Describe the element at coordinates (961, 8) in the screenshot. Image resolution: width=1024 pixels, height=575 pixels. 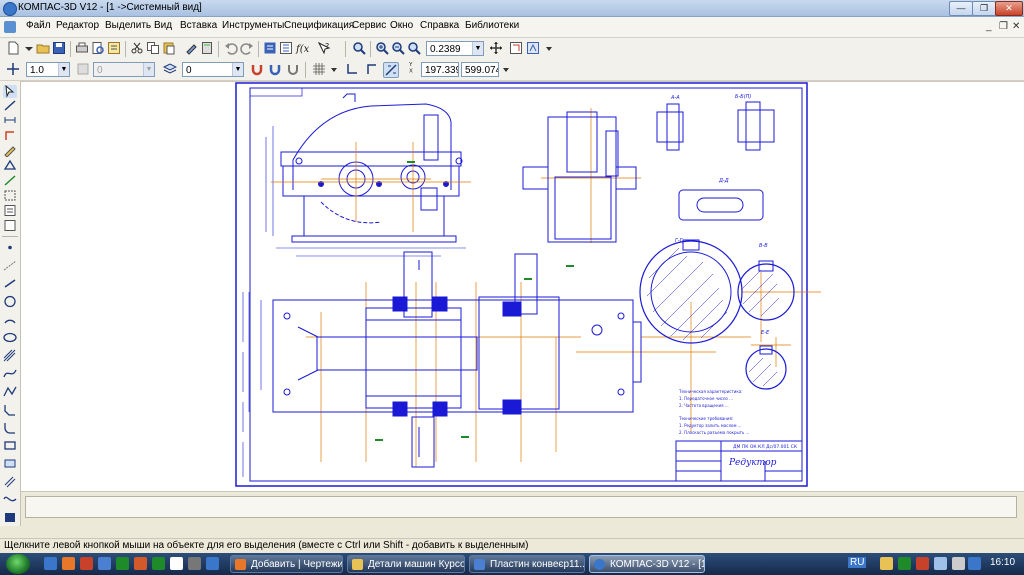
I see `minimize-button: —` at that location.